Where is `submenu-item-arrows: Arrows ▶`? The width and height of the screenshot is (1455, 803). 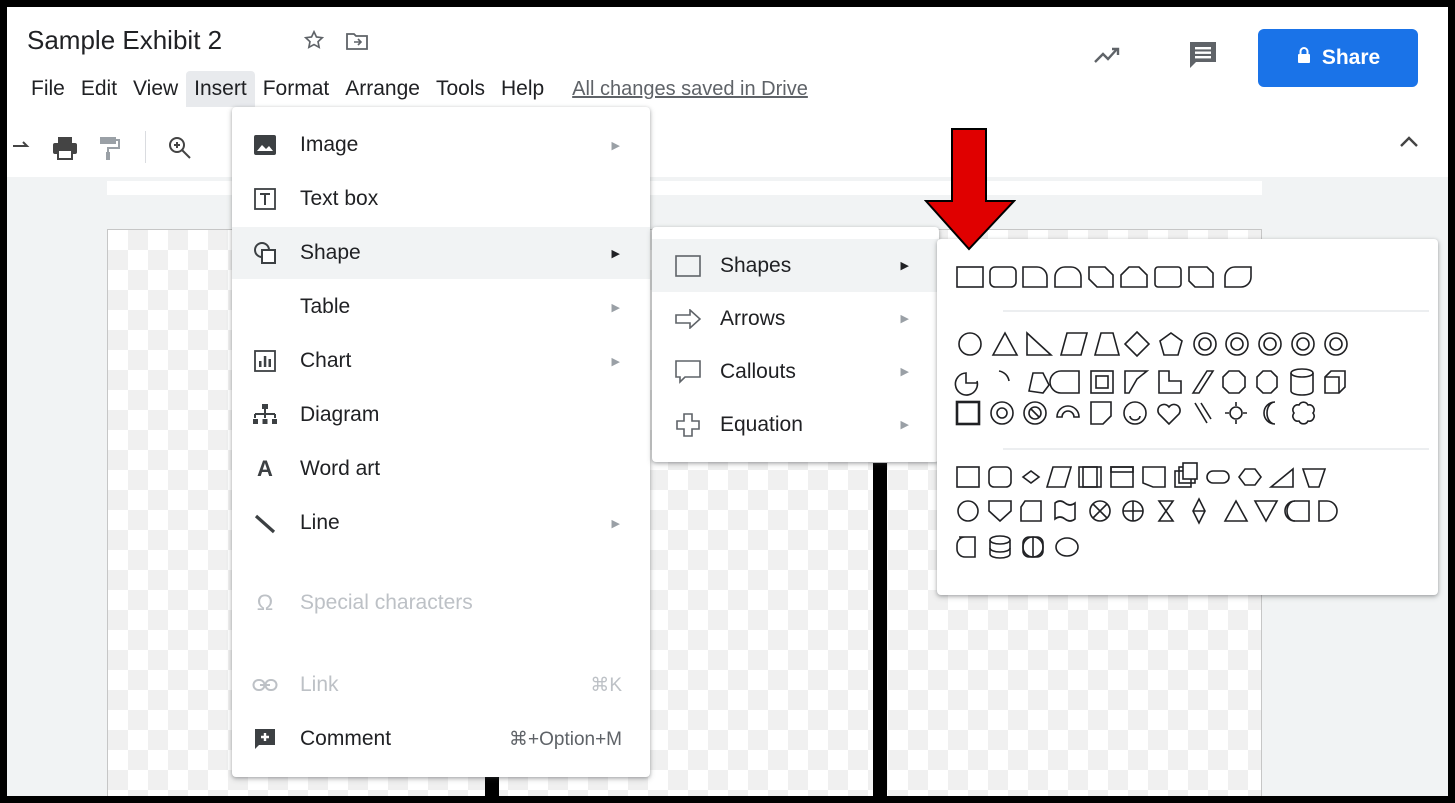 submenu-item-arrows: Arrows ▶ is located at coordinates (795, 318).